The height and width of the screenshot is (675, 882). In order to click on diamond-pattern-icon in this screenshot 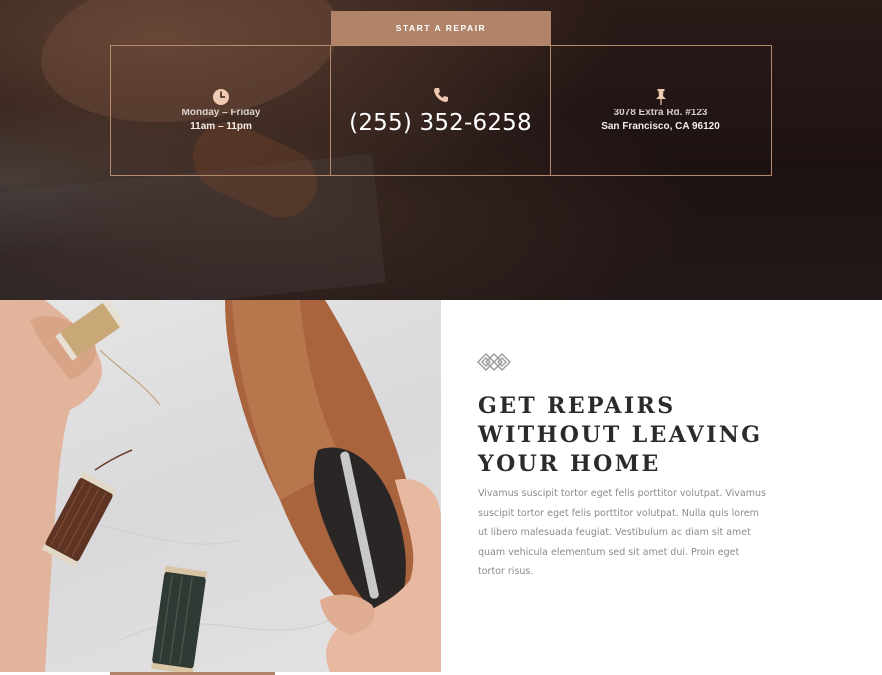, I will do `click(494, 362)`.